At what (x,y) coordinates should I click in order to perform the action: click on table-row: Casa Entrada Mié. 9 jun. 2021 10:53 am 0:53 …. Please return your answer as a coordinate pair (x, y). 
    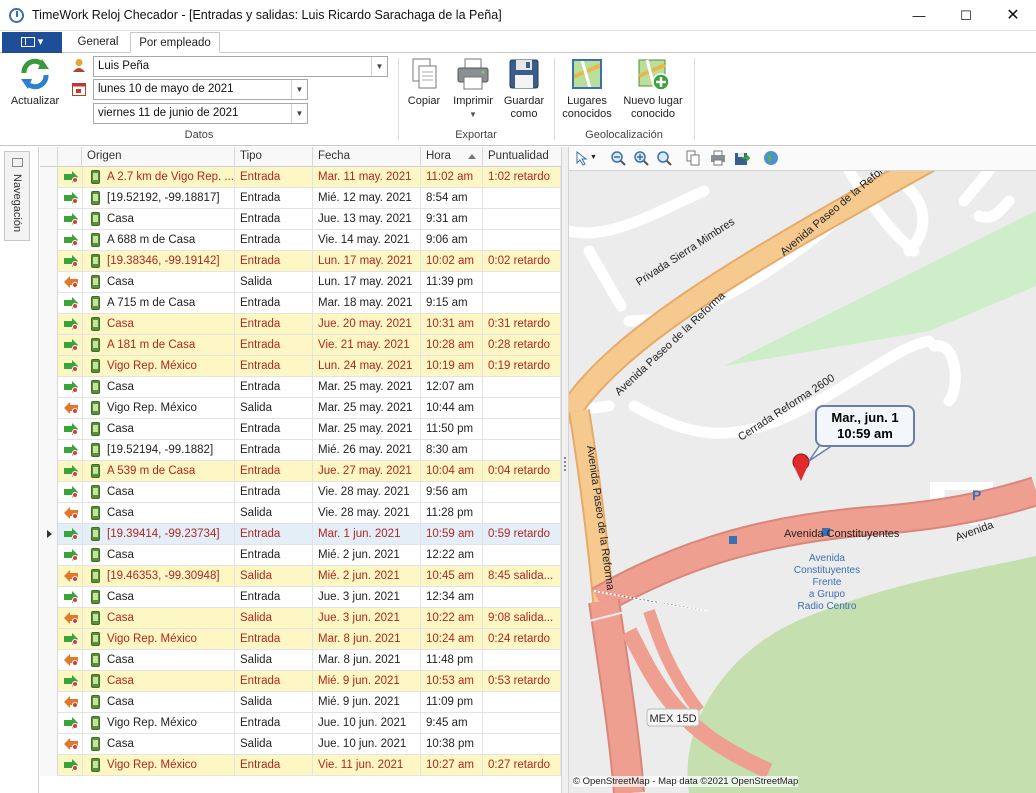
    Looking at the image, I should click on (300, 681).